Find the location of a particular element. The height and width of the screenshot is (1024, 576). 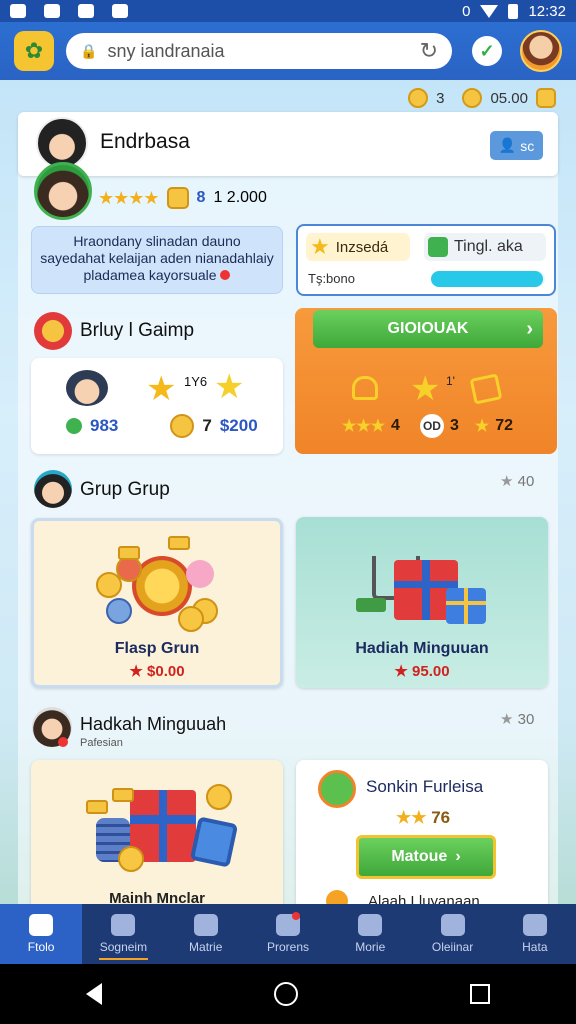

weekly-count: ★ 30 is located at coordinates (517, 719).